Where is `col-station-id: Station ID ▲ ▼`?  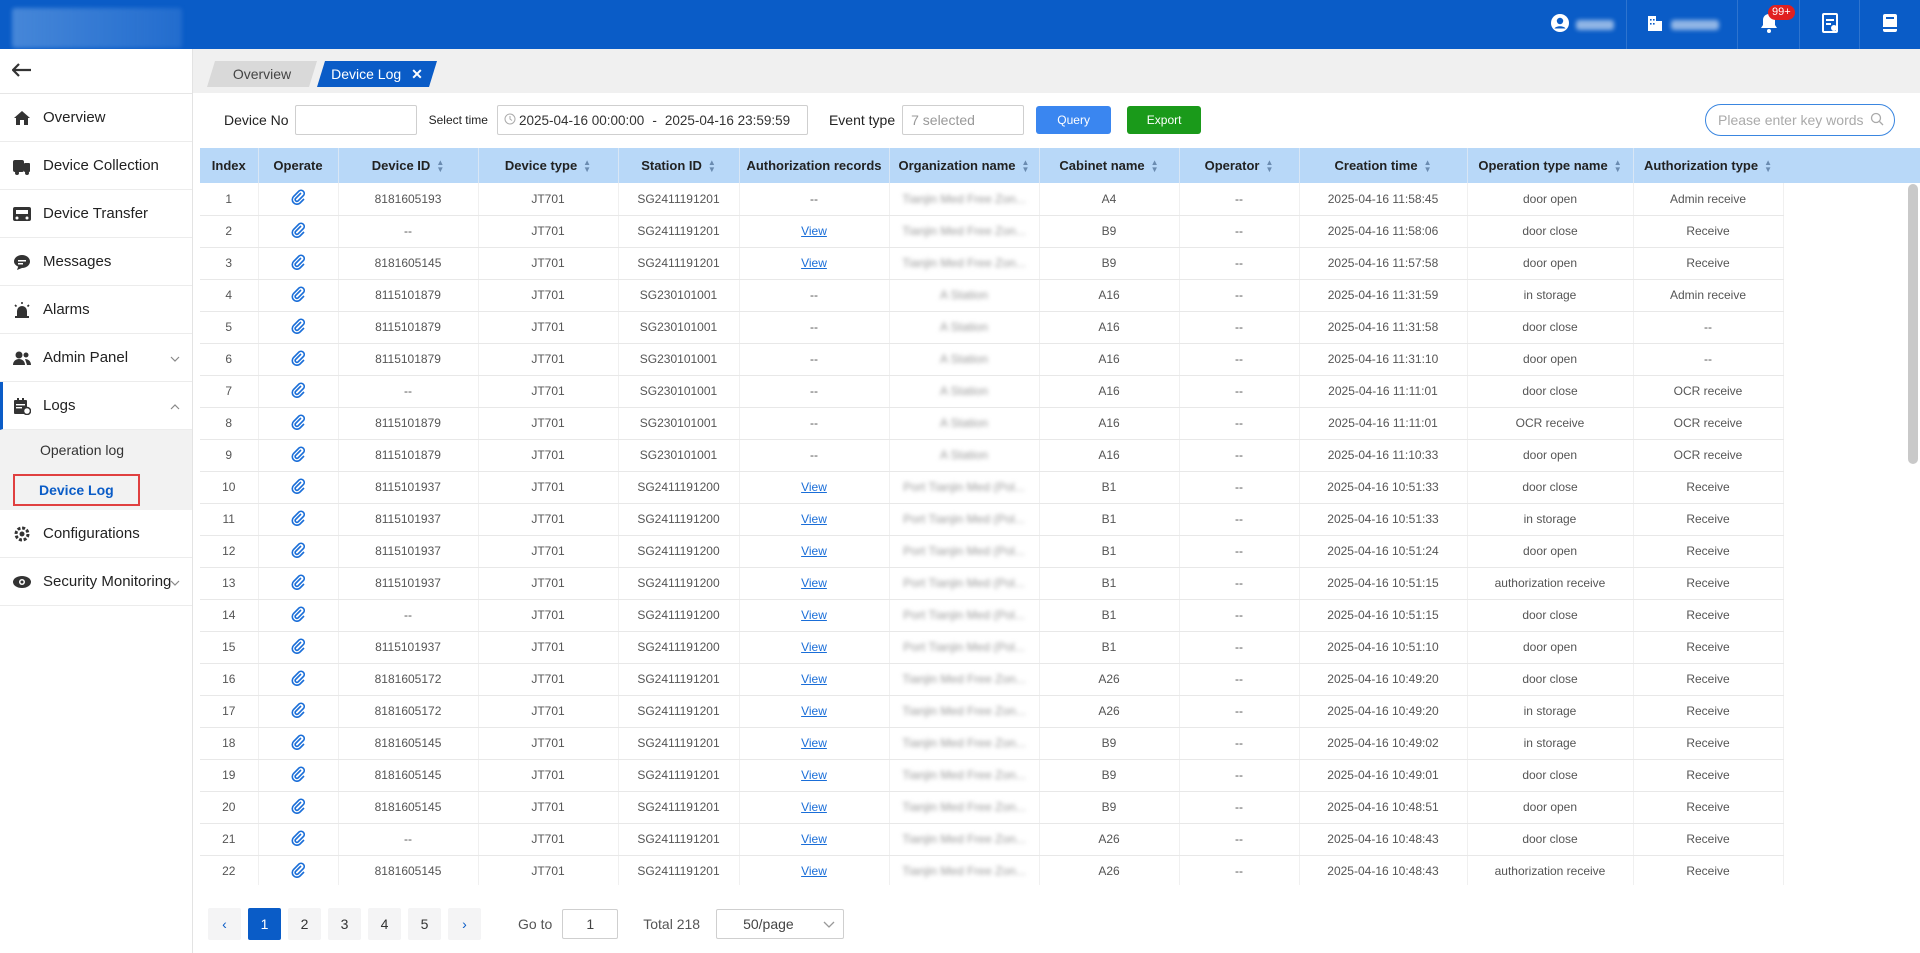 col-station-id: Station ID ▲ ▼ is located at coordinates (679, 165).